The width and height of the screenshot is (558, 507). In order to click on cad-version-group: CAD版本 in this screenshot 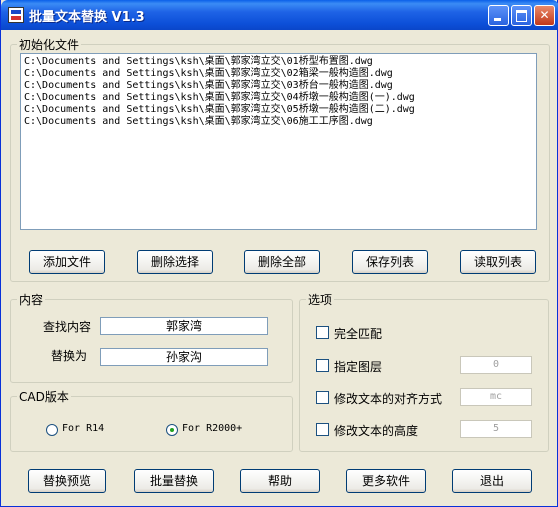, I will do `click(151, 420)`.